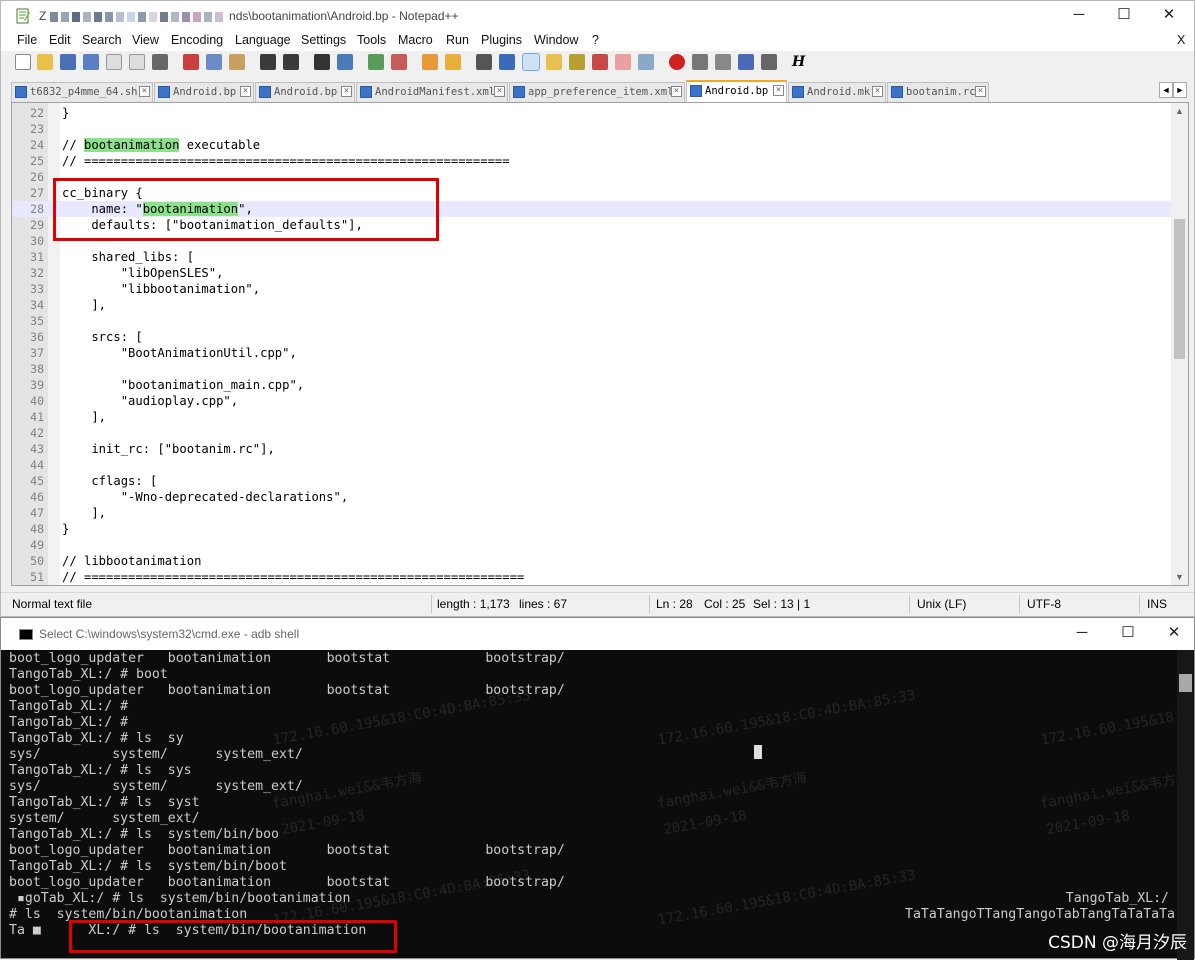 This screenshot has width=1195, height=960. Describe the element at coordinates (1181, 40) in the screenshot. I see `menu-close-doc-button: X` at that location.